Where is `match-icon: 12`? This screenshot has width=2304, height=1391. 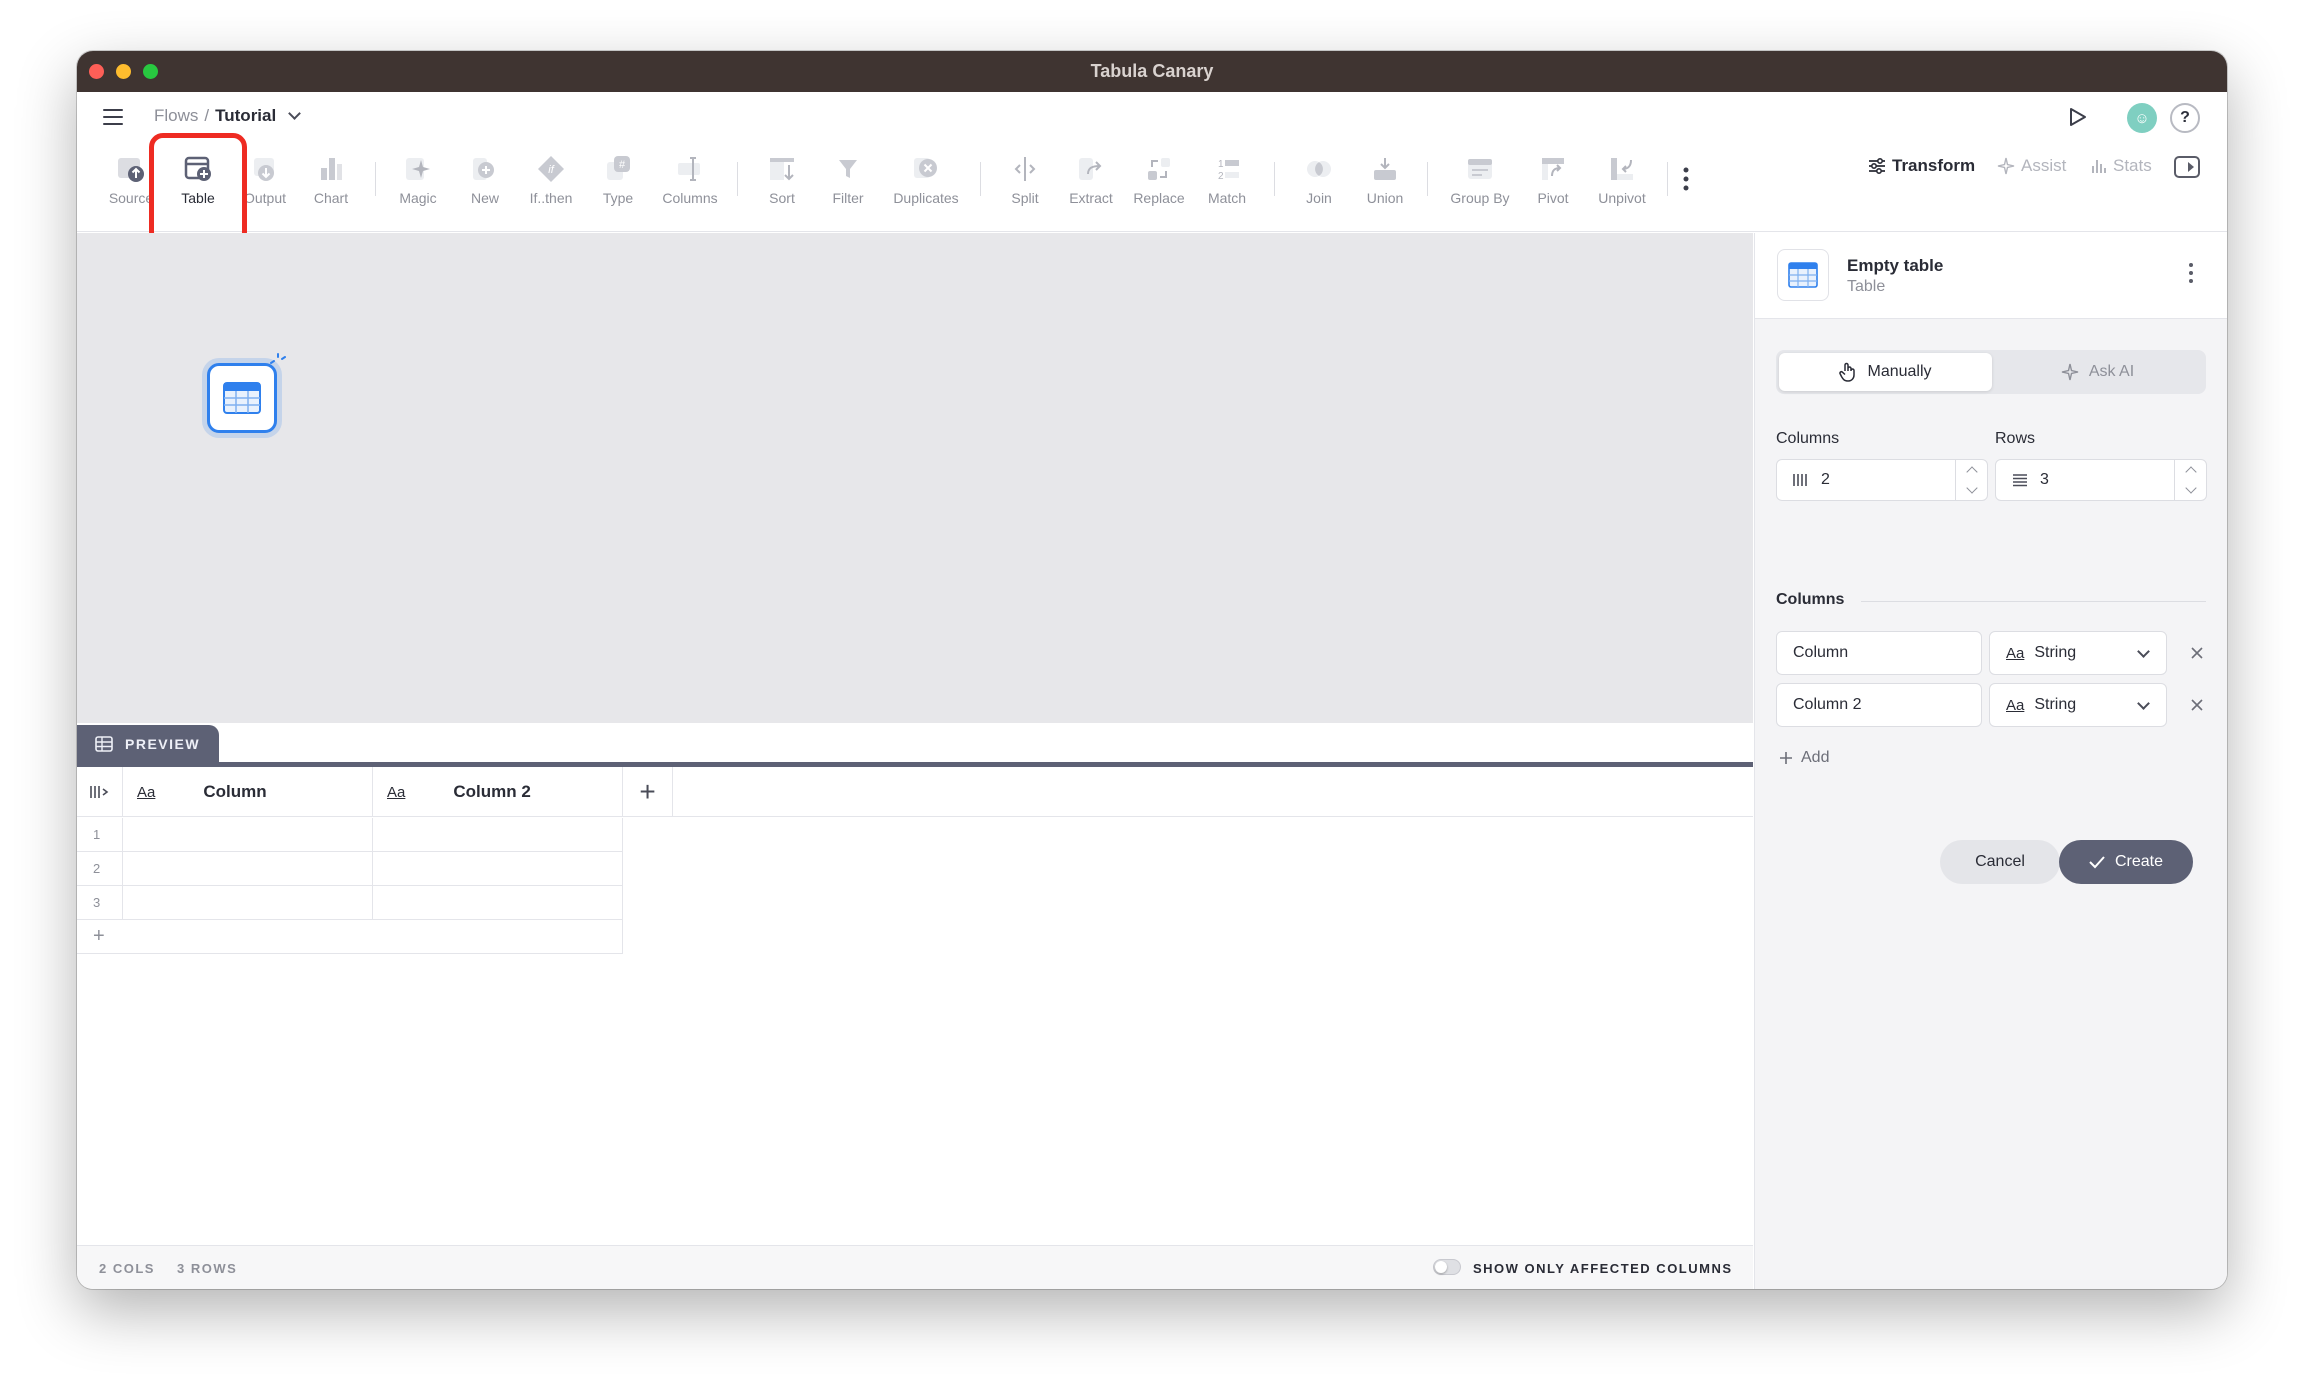 match-icon: 12 is located at coordinates (1227, 169).